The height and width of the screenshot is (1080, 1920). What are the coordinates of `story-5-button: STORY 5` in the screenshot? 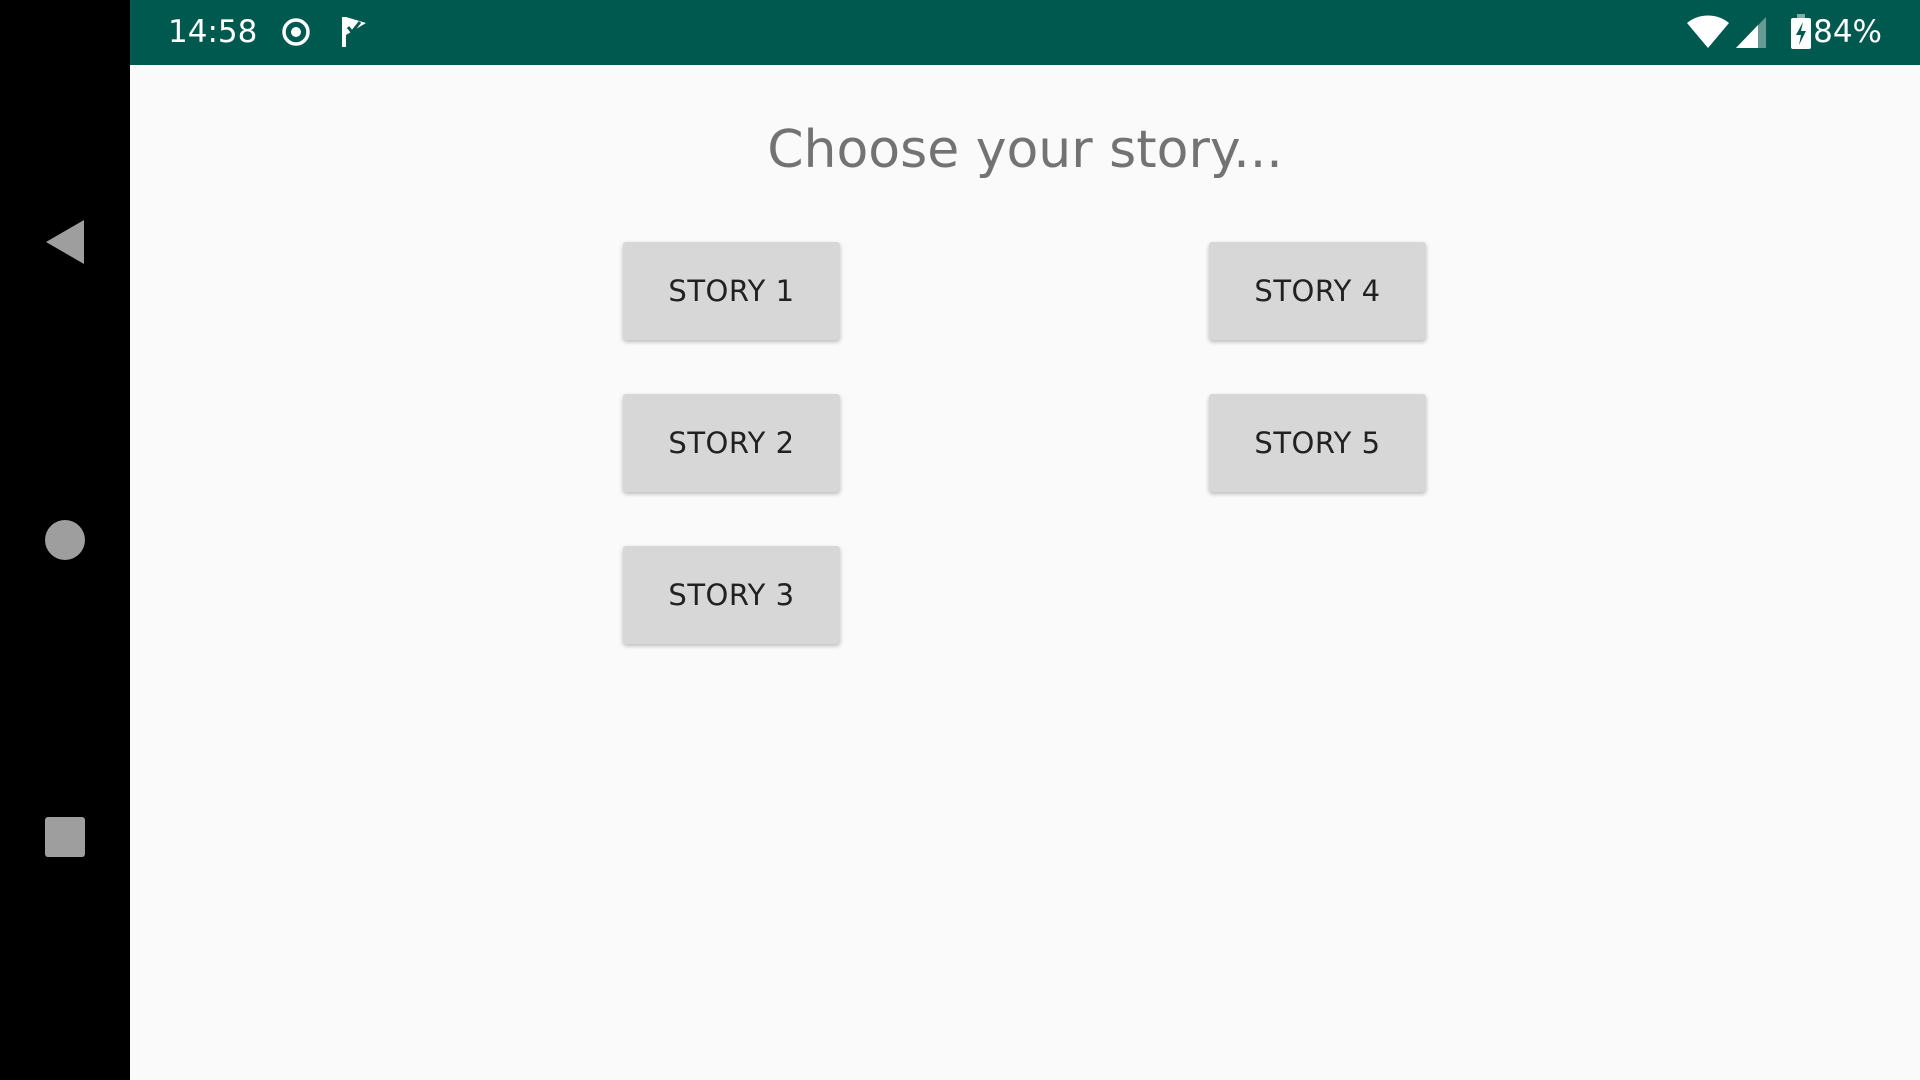 It's located at (1317, 443).